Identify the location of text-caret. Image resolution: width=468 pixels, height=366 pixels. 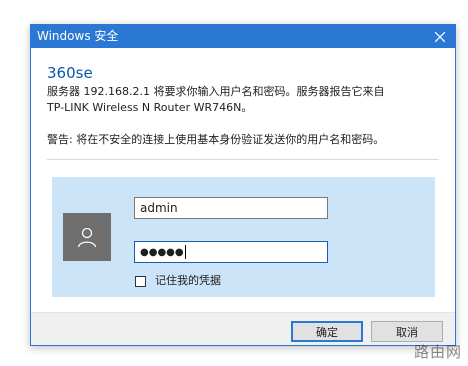
(185, 252).